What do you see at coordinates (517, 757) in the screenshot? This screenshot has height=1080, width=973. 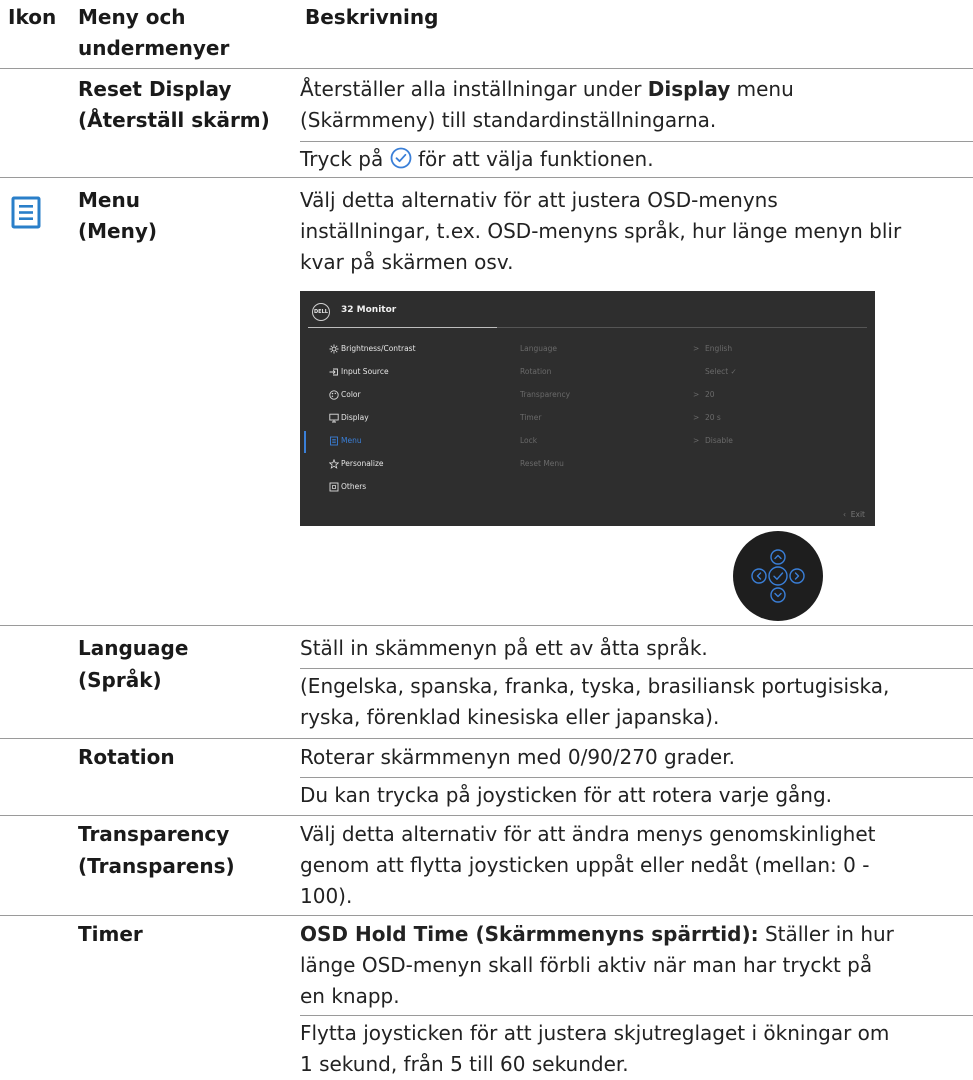 I see `rotation-desc-line1: Roterar skärmmenyn med 0/90/270 grader.` at bounding box center [517, 757].